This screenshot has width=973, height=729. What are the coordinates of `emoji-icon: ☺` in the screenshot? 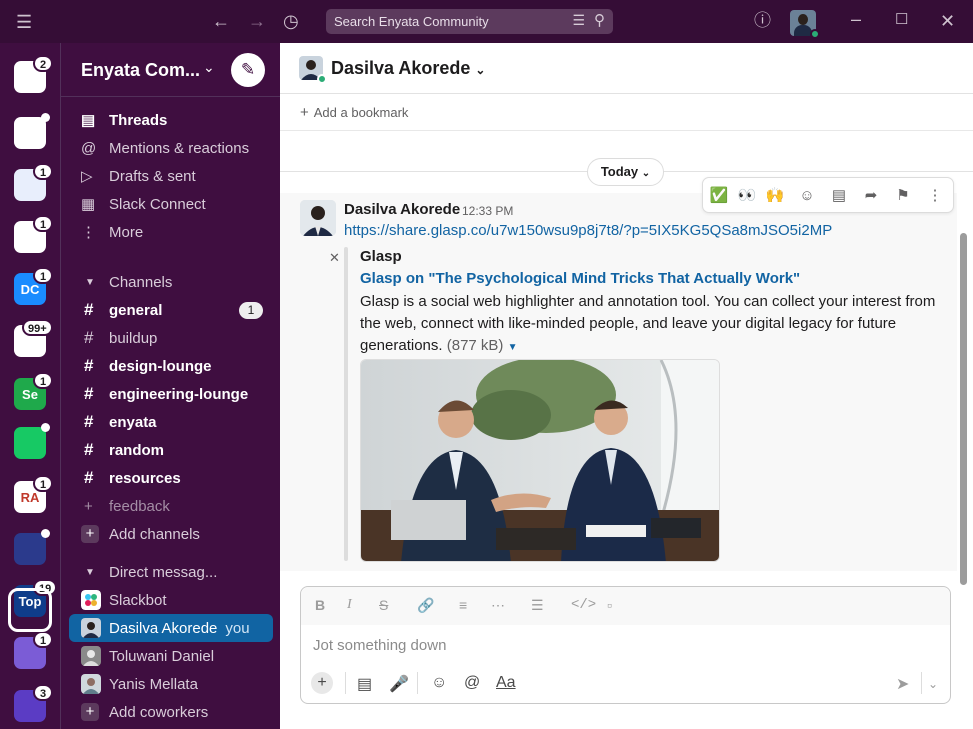 It's located at (439, 683).